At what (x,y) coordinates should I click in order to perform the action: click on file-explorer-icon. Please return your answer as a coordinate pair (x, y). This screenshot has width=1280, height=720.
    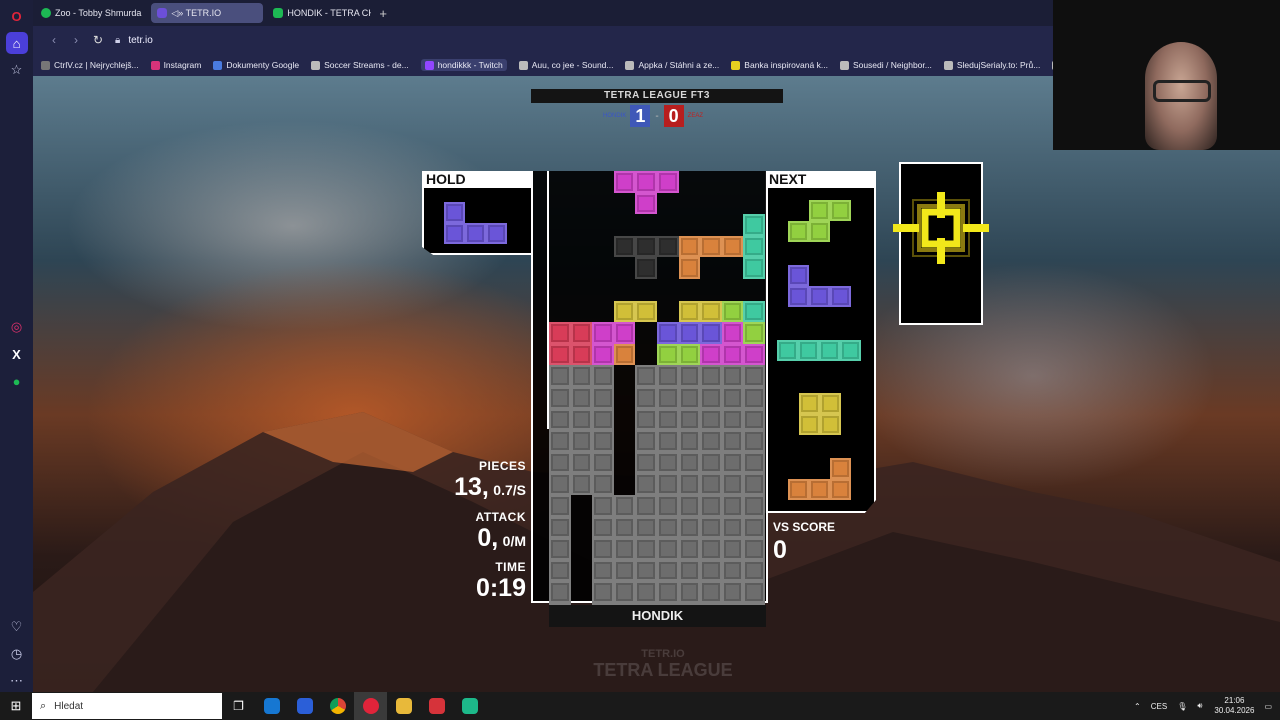
    Looking at the image, I should click on (403, 706).